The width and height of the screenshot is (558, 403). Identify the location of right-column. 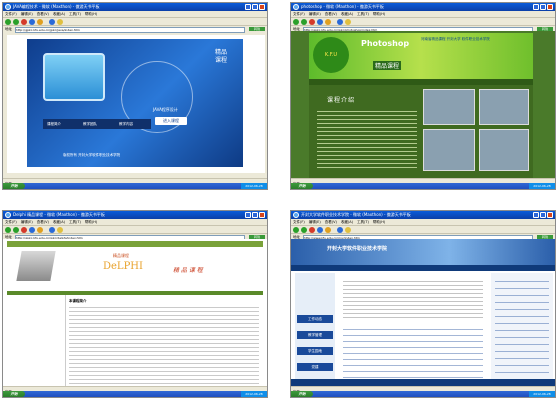
(522, 330).